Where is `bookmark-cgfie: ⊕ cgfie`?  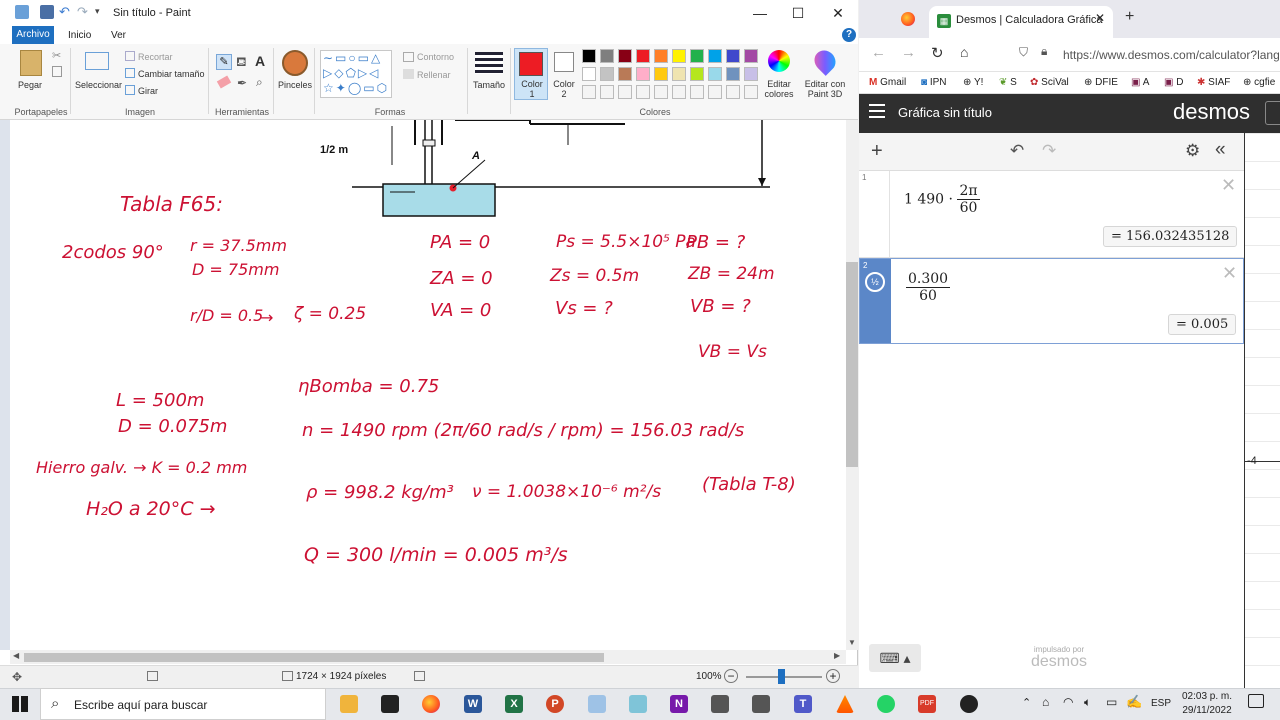 bookmark-cgfie: ⊕ cgfie is located at coordinates (1259, 82).